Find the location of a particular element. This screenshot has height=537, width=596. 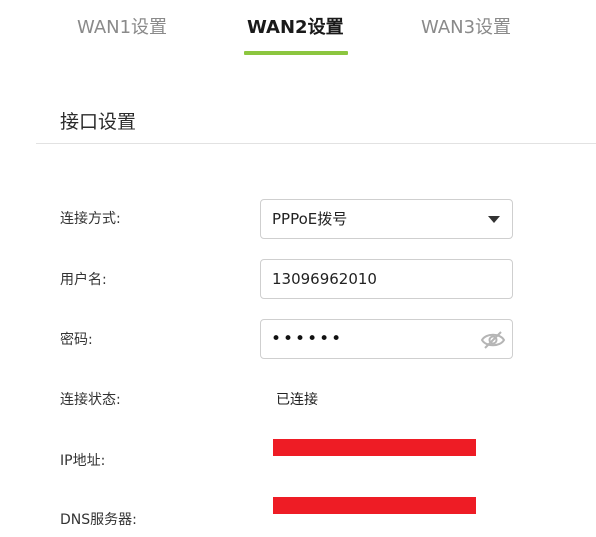

username-field: 13096962010 is located at coordinates (386, 279).